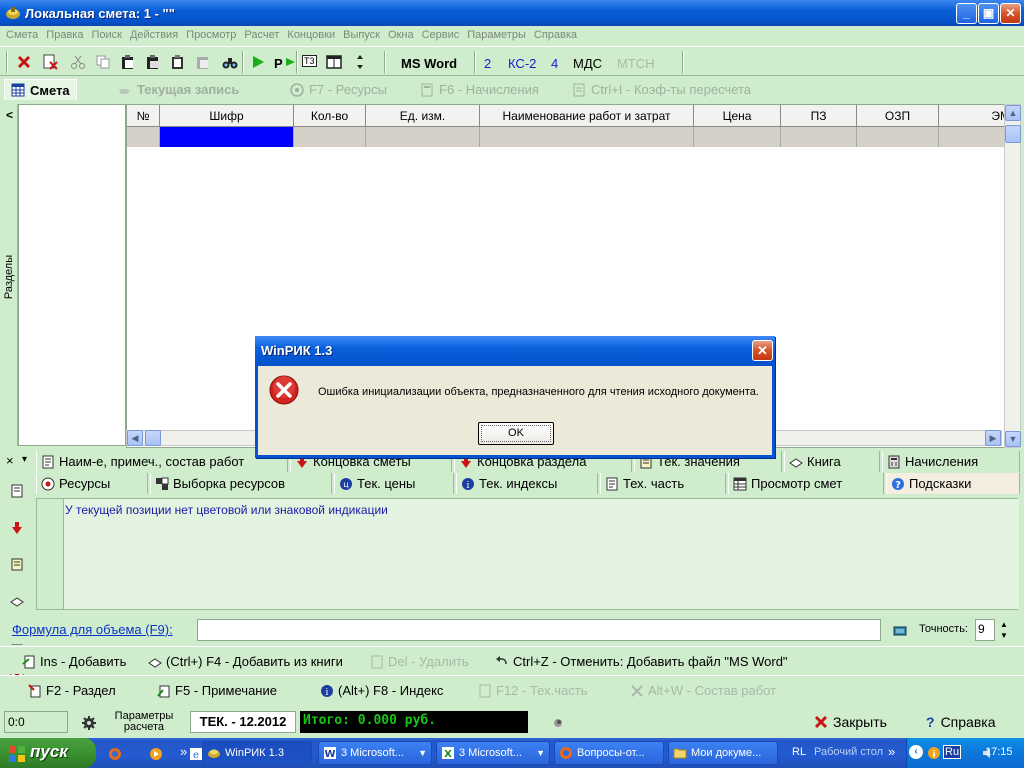 This screenshot has width=1024, height=768. Describe the element at coordinates (891, 751) in the screenshot. I see `desktop-toolbar-more: »` at that location.